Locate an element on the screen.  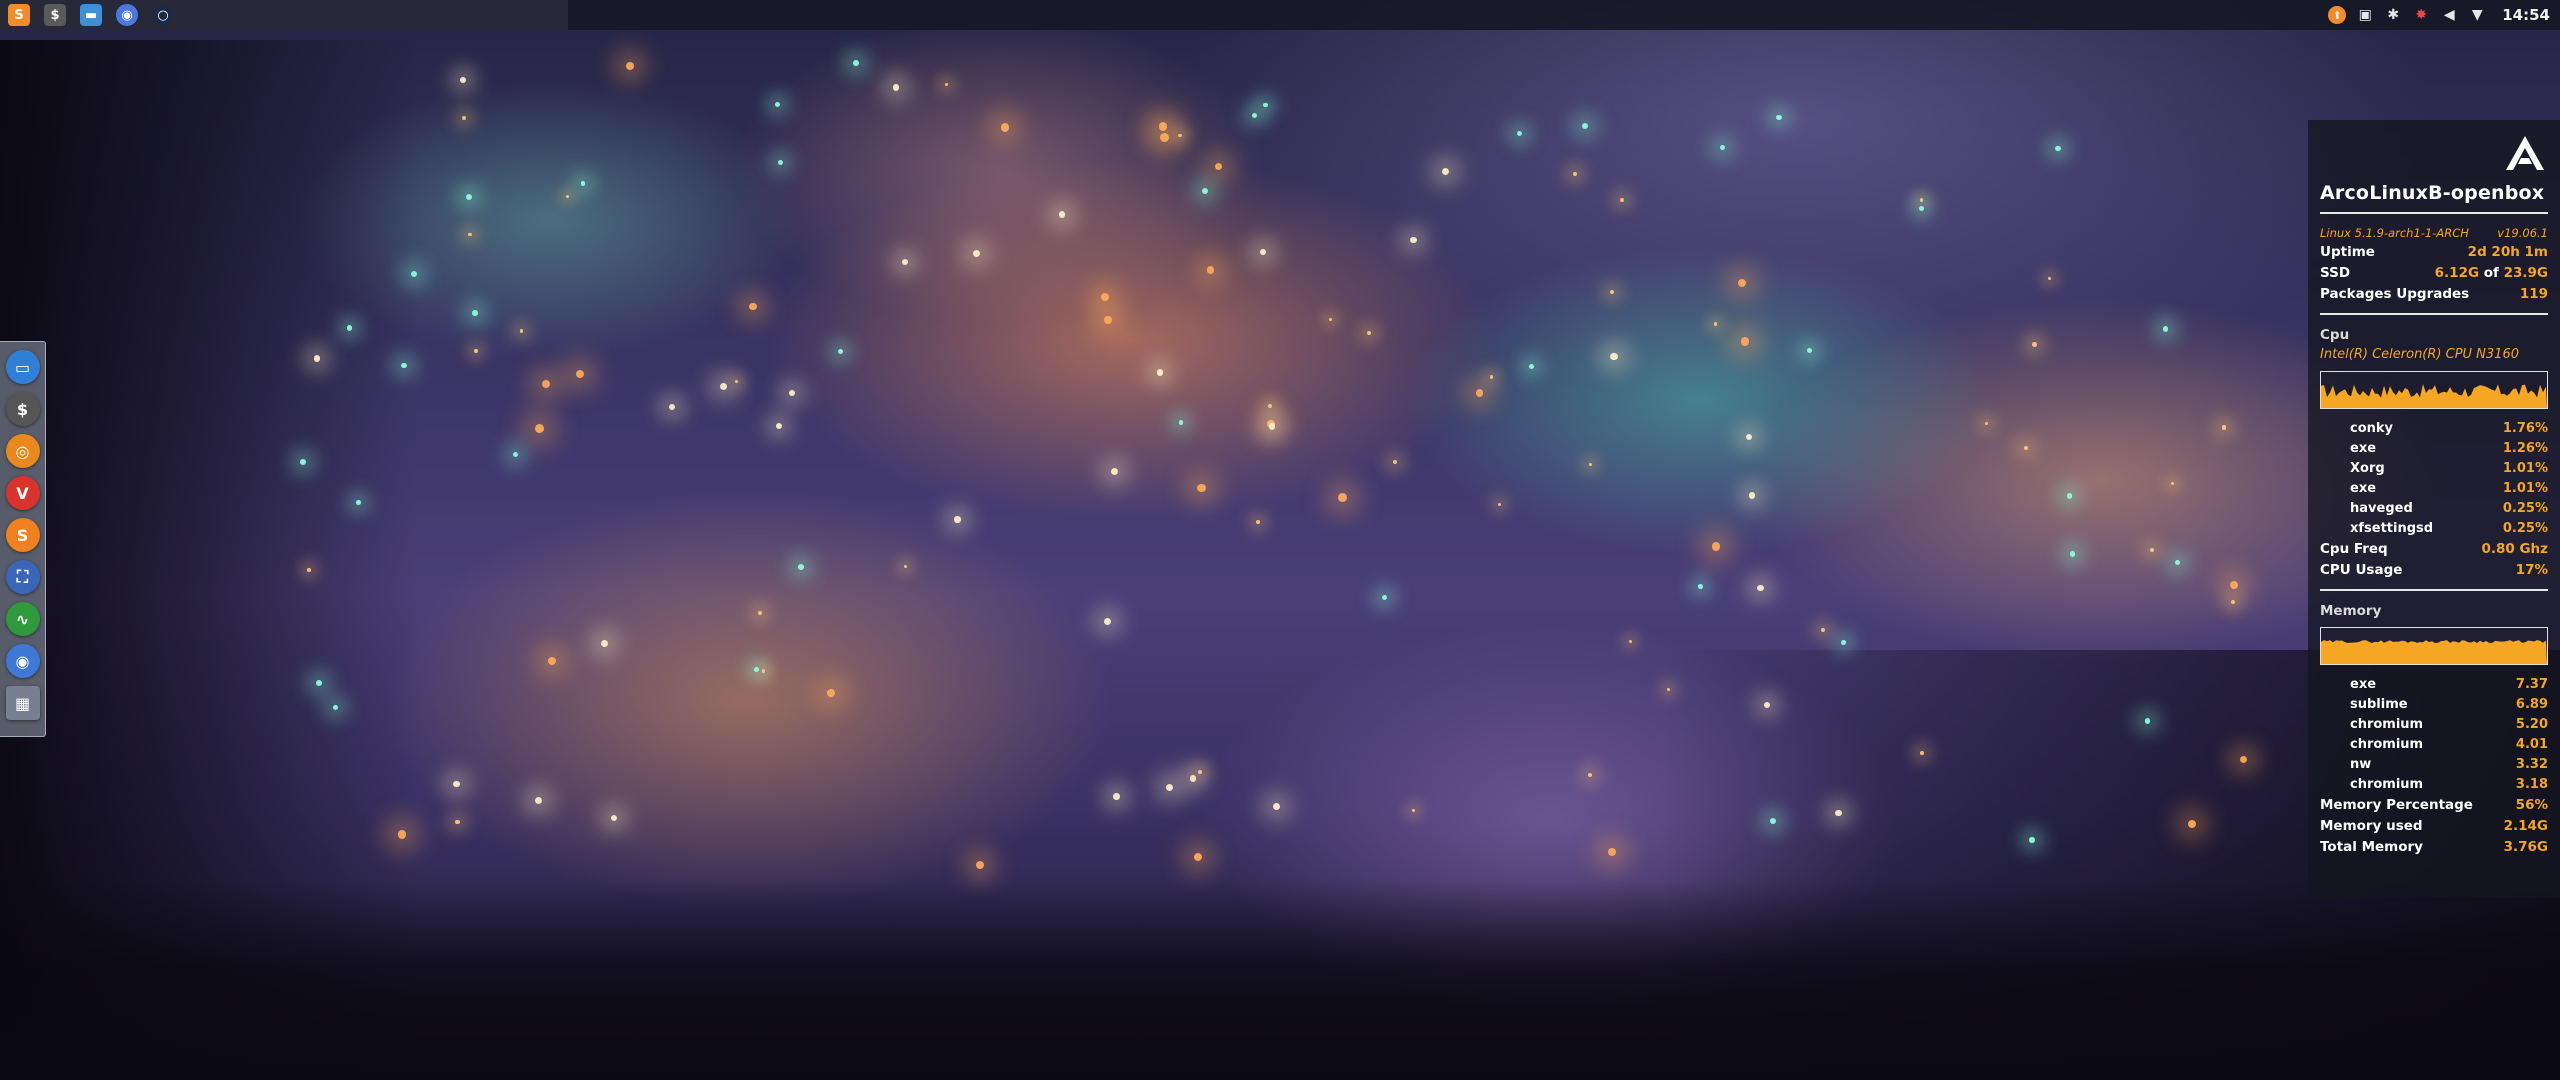
dark-icon: ○ is located at coordinates (163, 15).